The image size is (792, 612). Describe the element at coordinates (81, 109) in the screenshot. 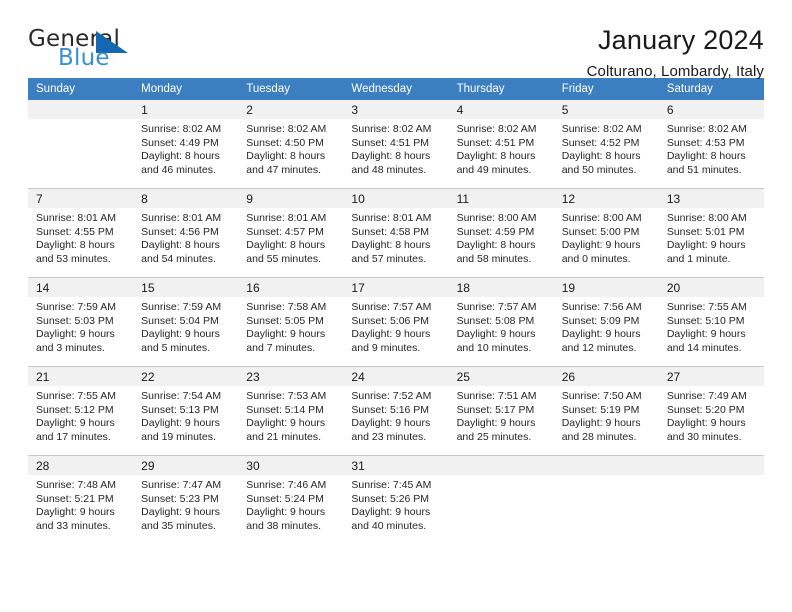

I see `day-number` at that location.